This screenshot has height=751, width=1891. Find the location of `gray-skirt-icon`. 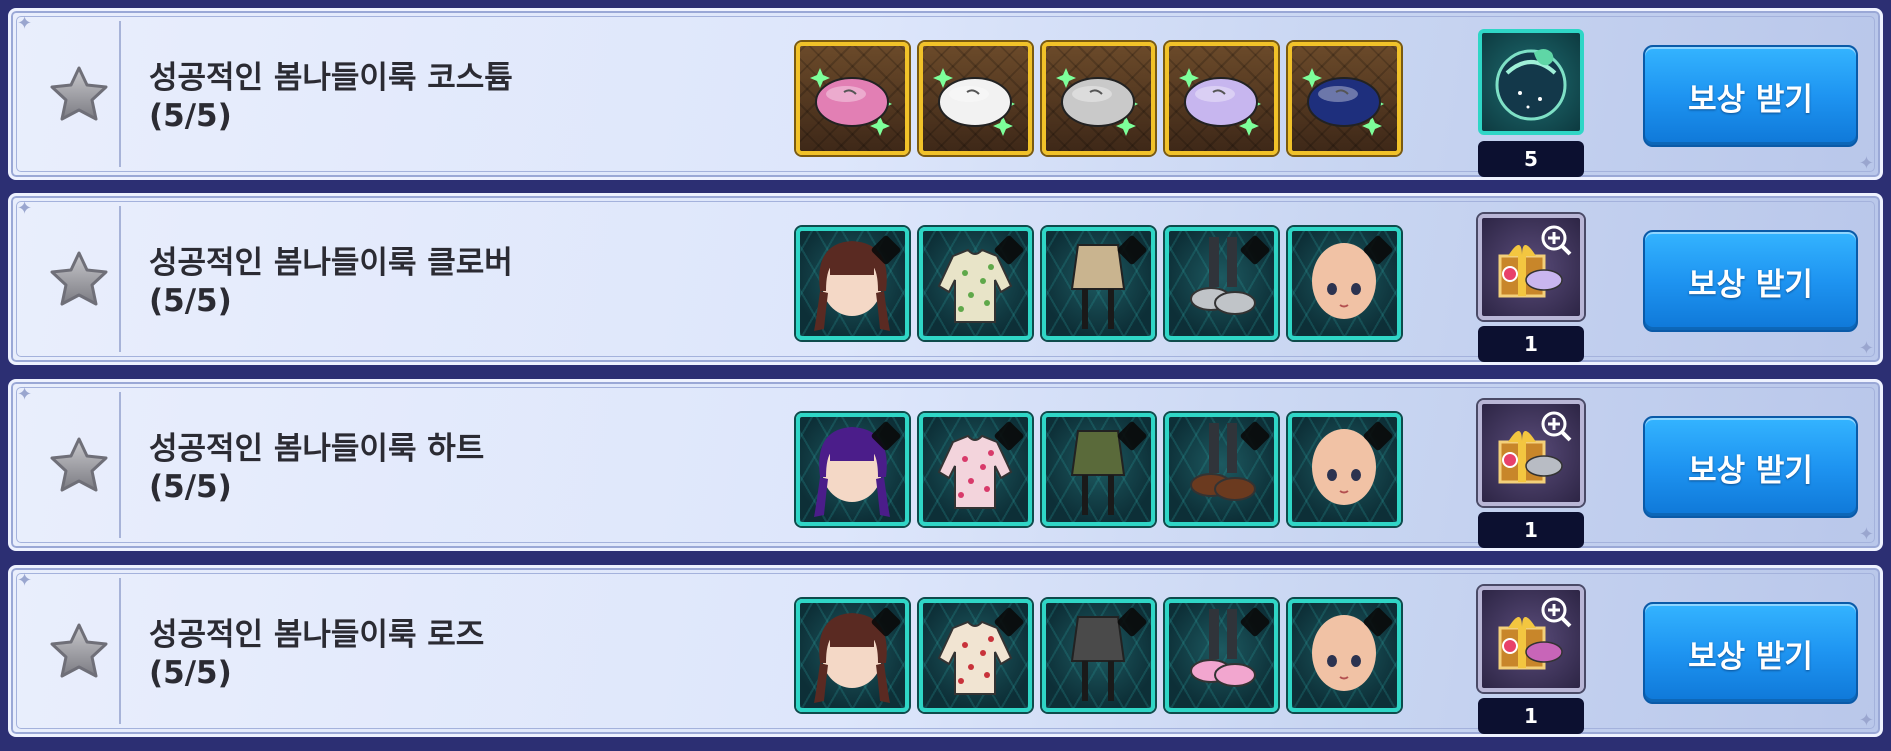

gray-skirt-icon is located at coordinates (1098, 655).